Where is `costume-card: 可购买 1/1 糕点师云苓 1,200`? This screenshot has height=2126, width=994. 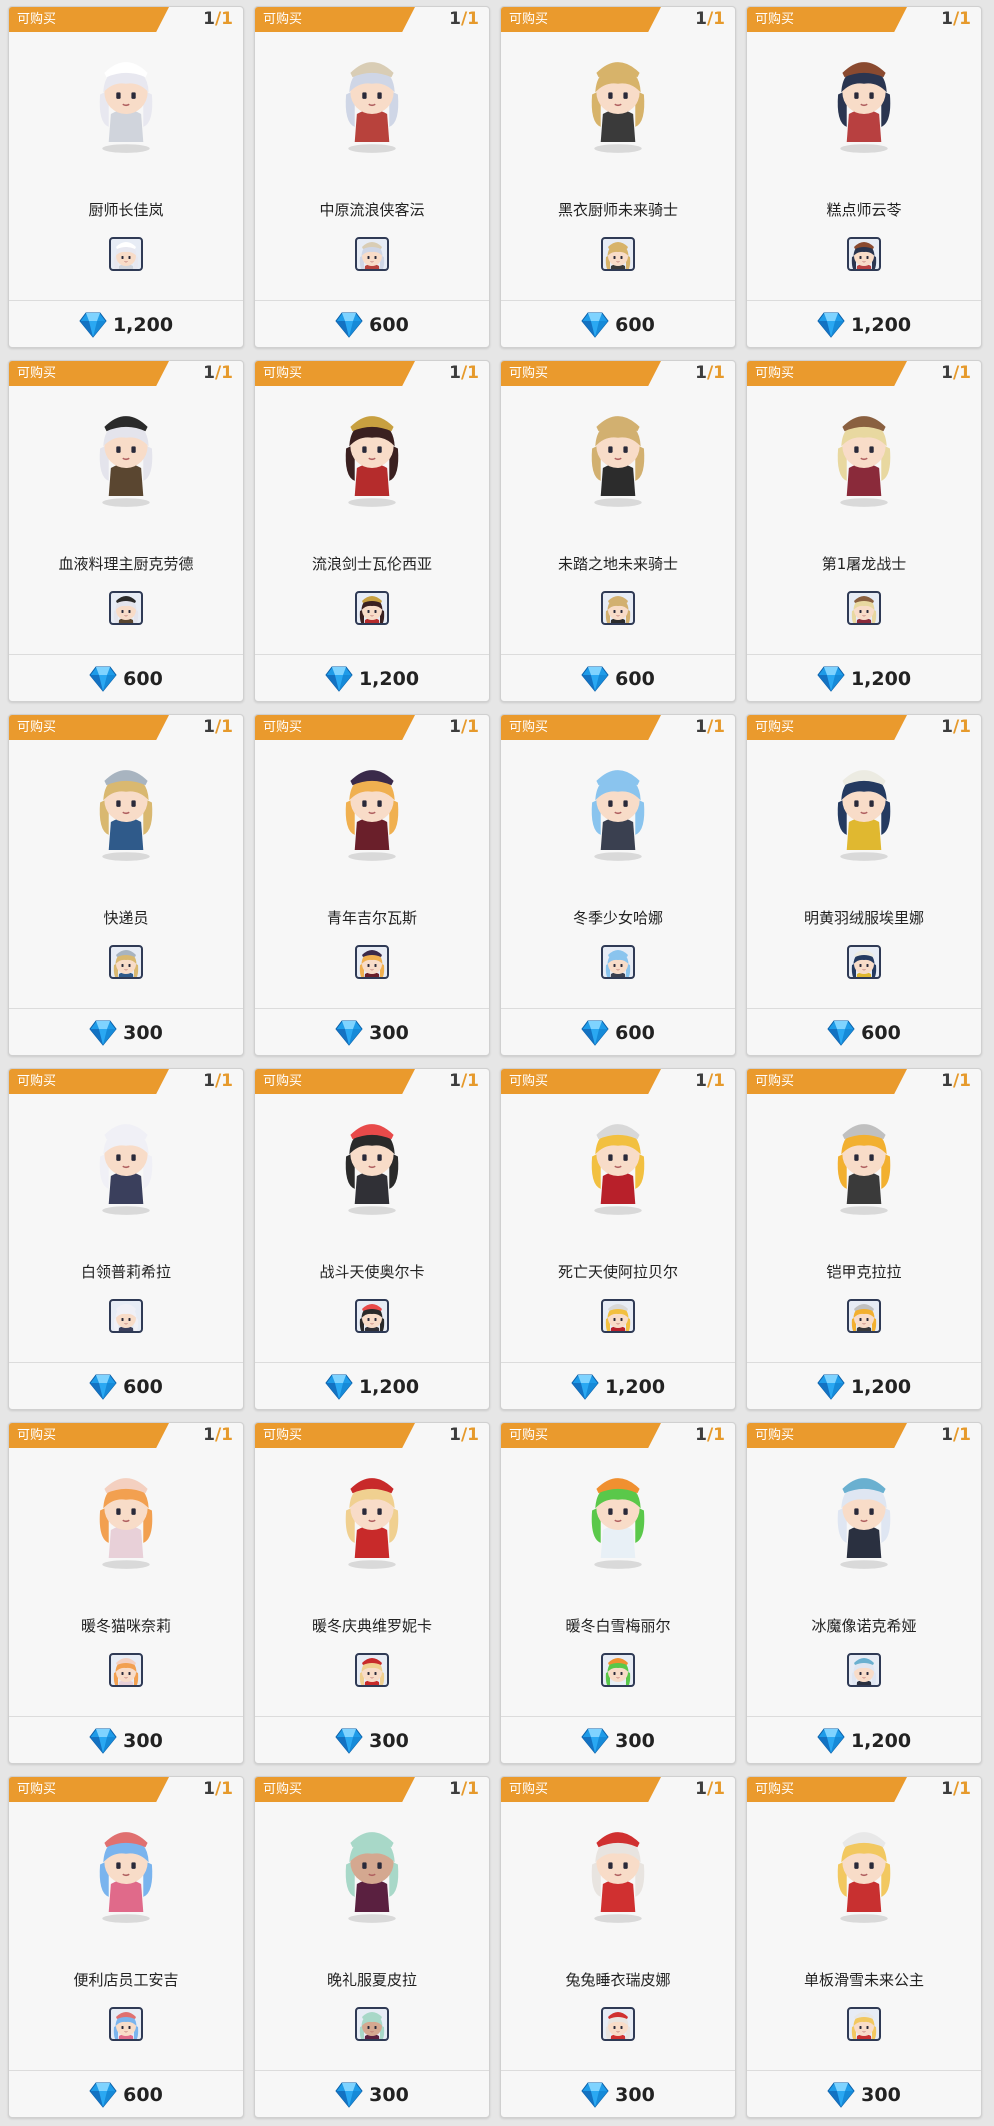 costume-card: 可购买 1/1 糕点师云苓 1,200 is located at coordinates (864, 177).